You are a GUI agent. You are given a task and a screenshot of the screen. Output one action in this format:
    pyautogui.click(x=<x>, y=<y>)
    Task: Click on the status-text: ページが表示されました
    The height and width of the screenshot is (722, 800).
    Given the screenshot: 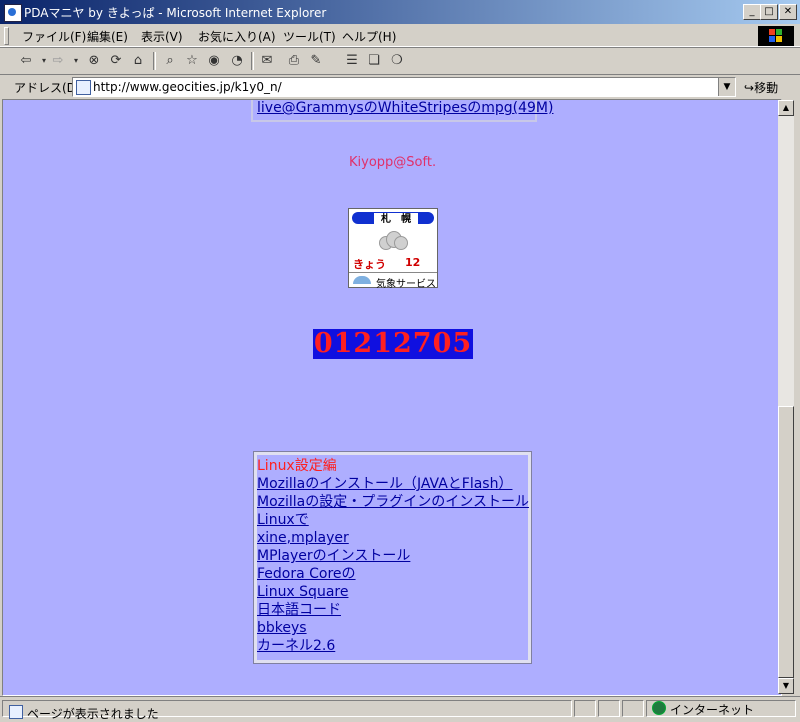 What is the action you would take?
    pyautogui.click(x=93, y=714)
    